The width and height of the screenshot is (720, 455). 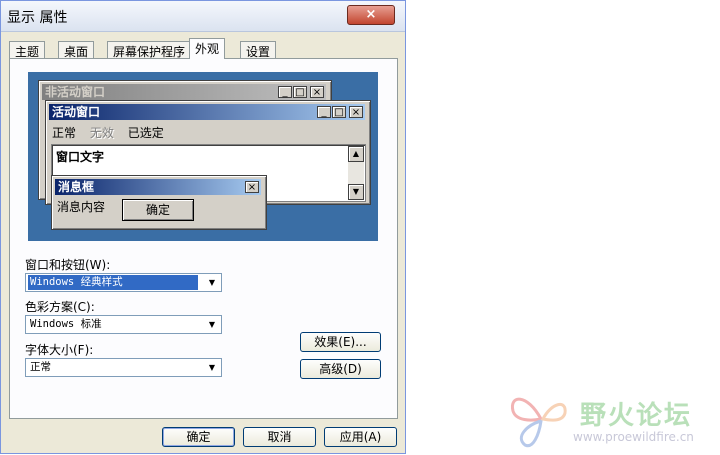 What do you see at coordinates (207, 48) in the screenshot?
I see `tab-appearance: 外观` at bounding box center [207, 48].